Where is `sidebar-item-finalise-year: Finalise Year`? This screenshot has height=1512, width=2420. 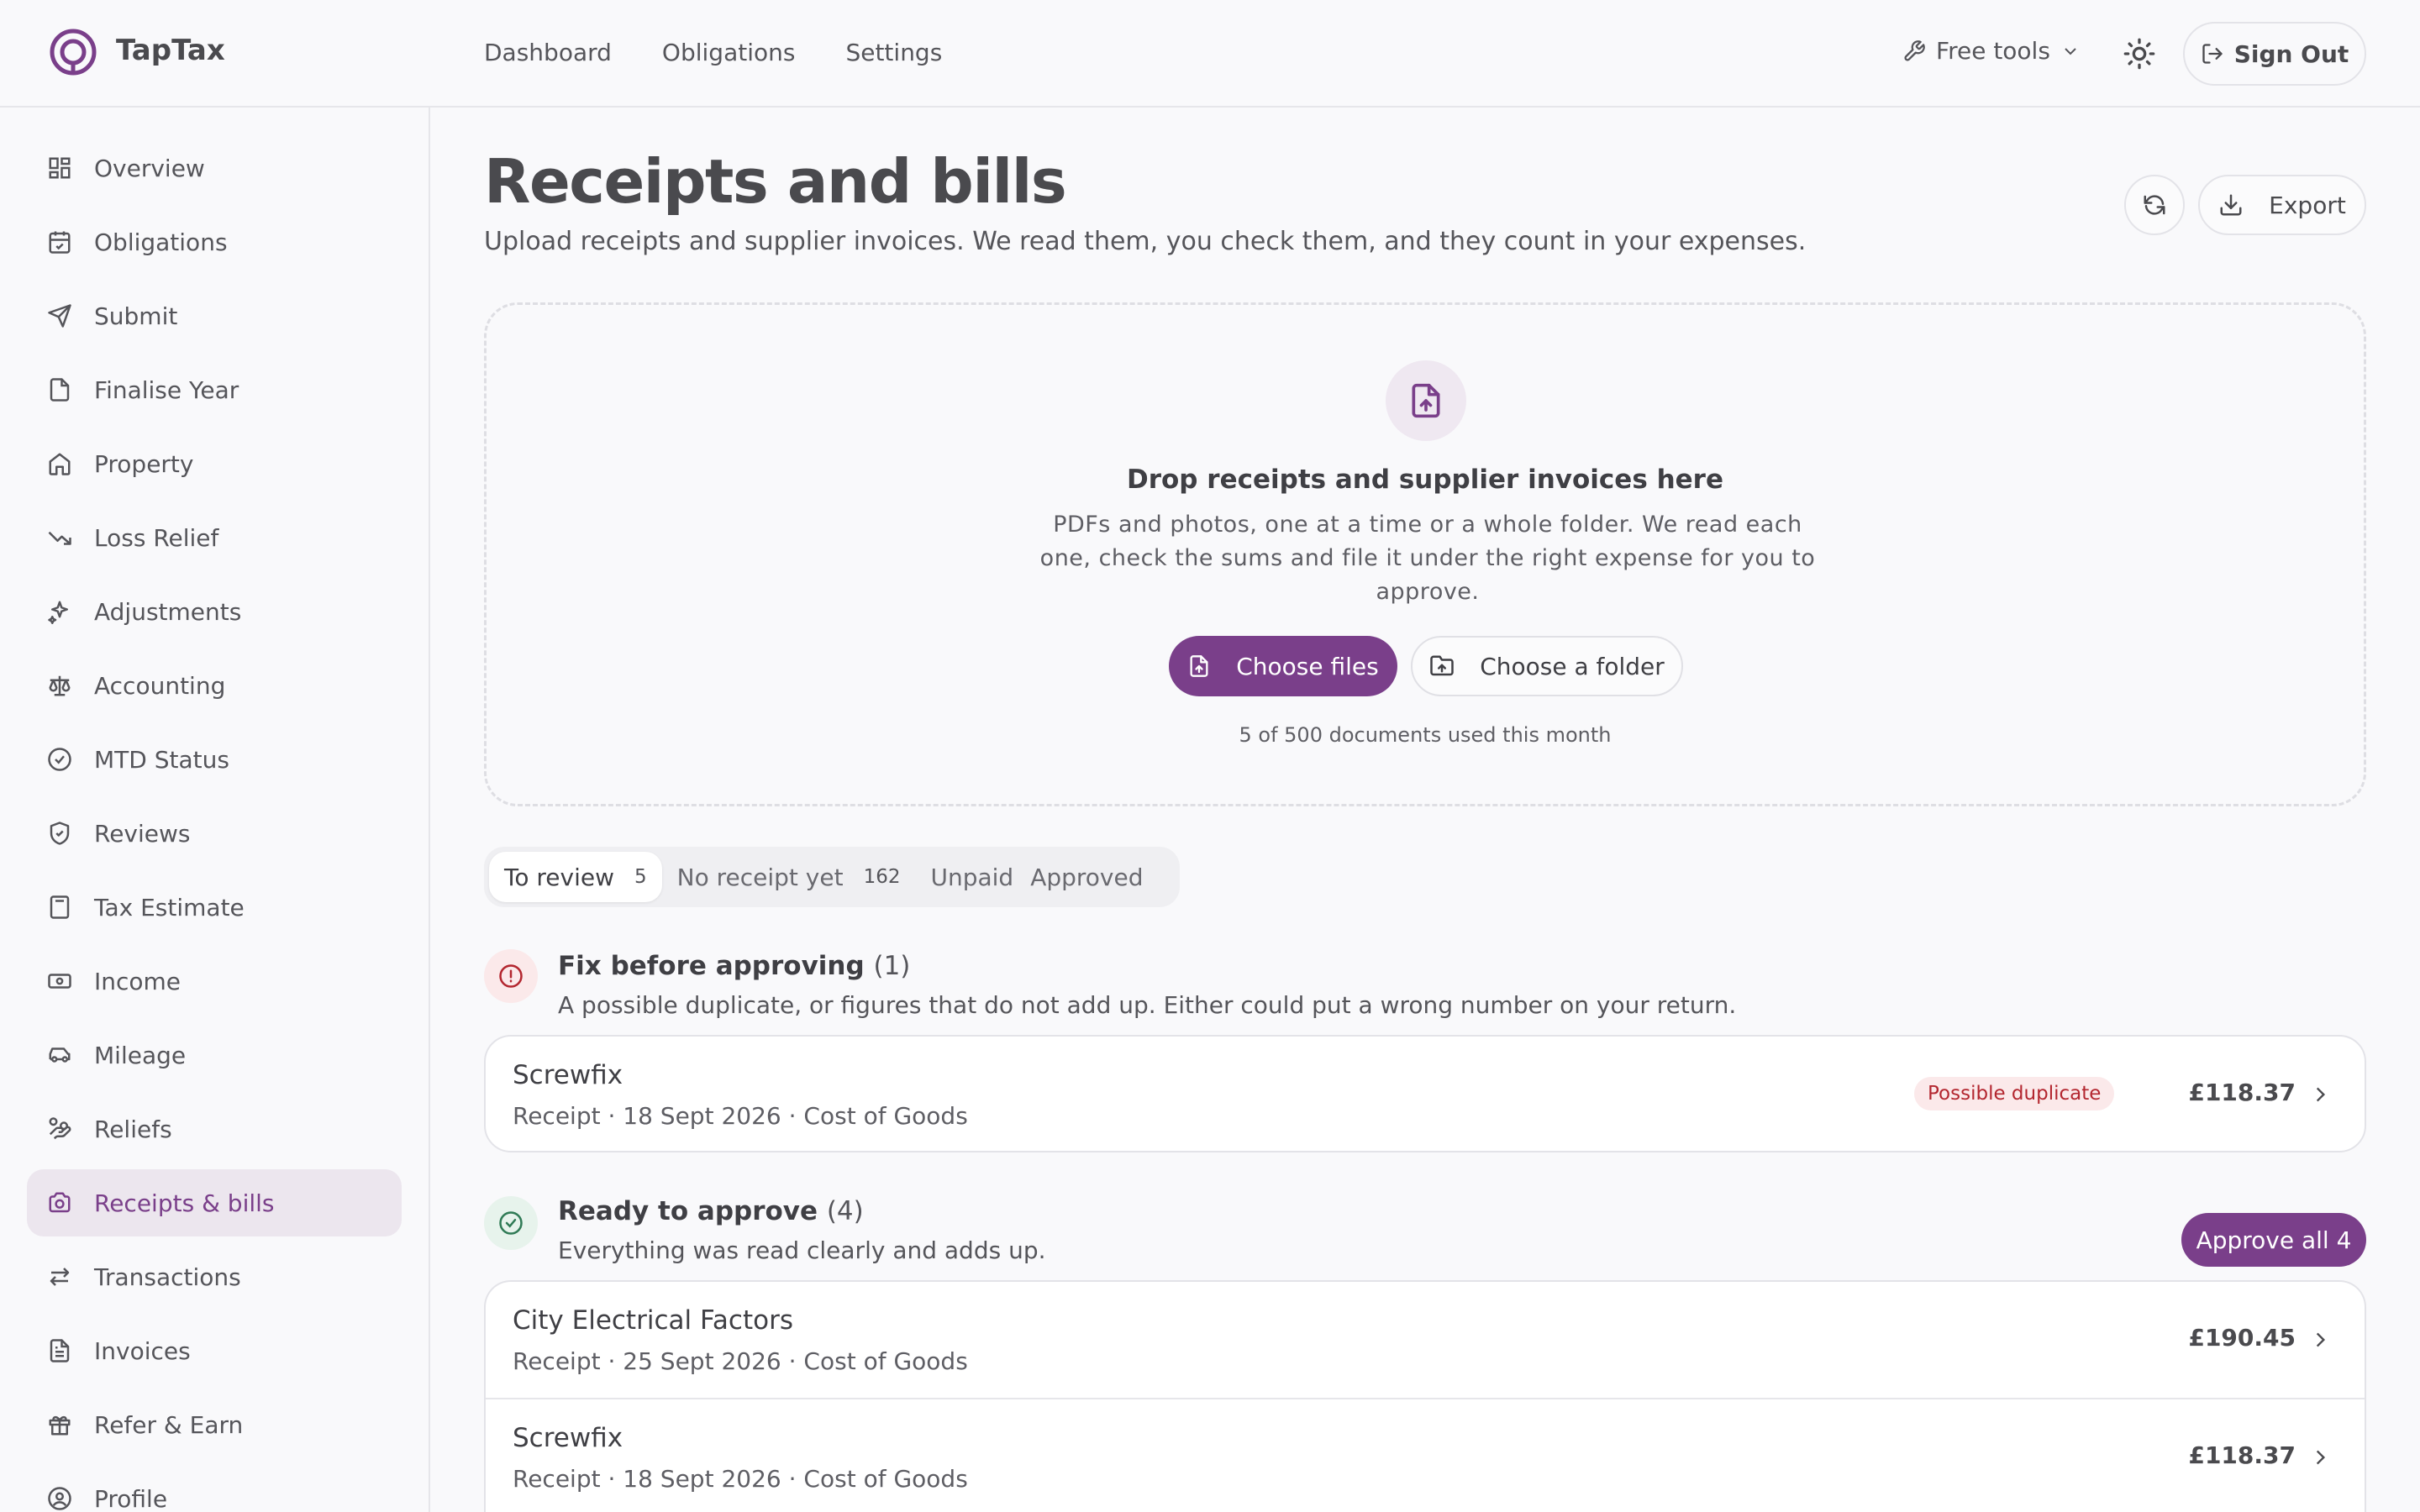
sidebar-item-finalise-year: Finalise Year is located at coordinates (214, 389).